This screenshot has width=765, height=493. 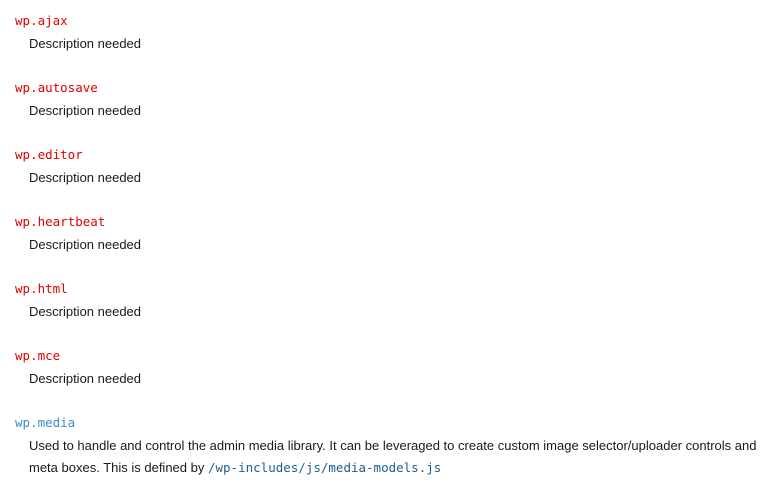 What do you see at coordinates (49, 154) in the screenshot?
I see `term-wp-editor: wp.editor` at bounding box center [49, 154].